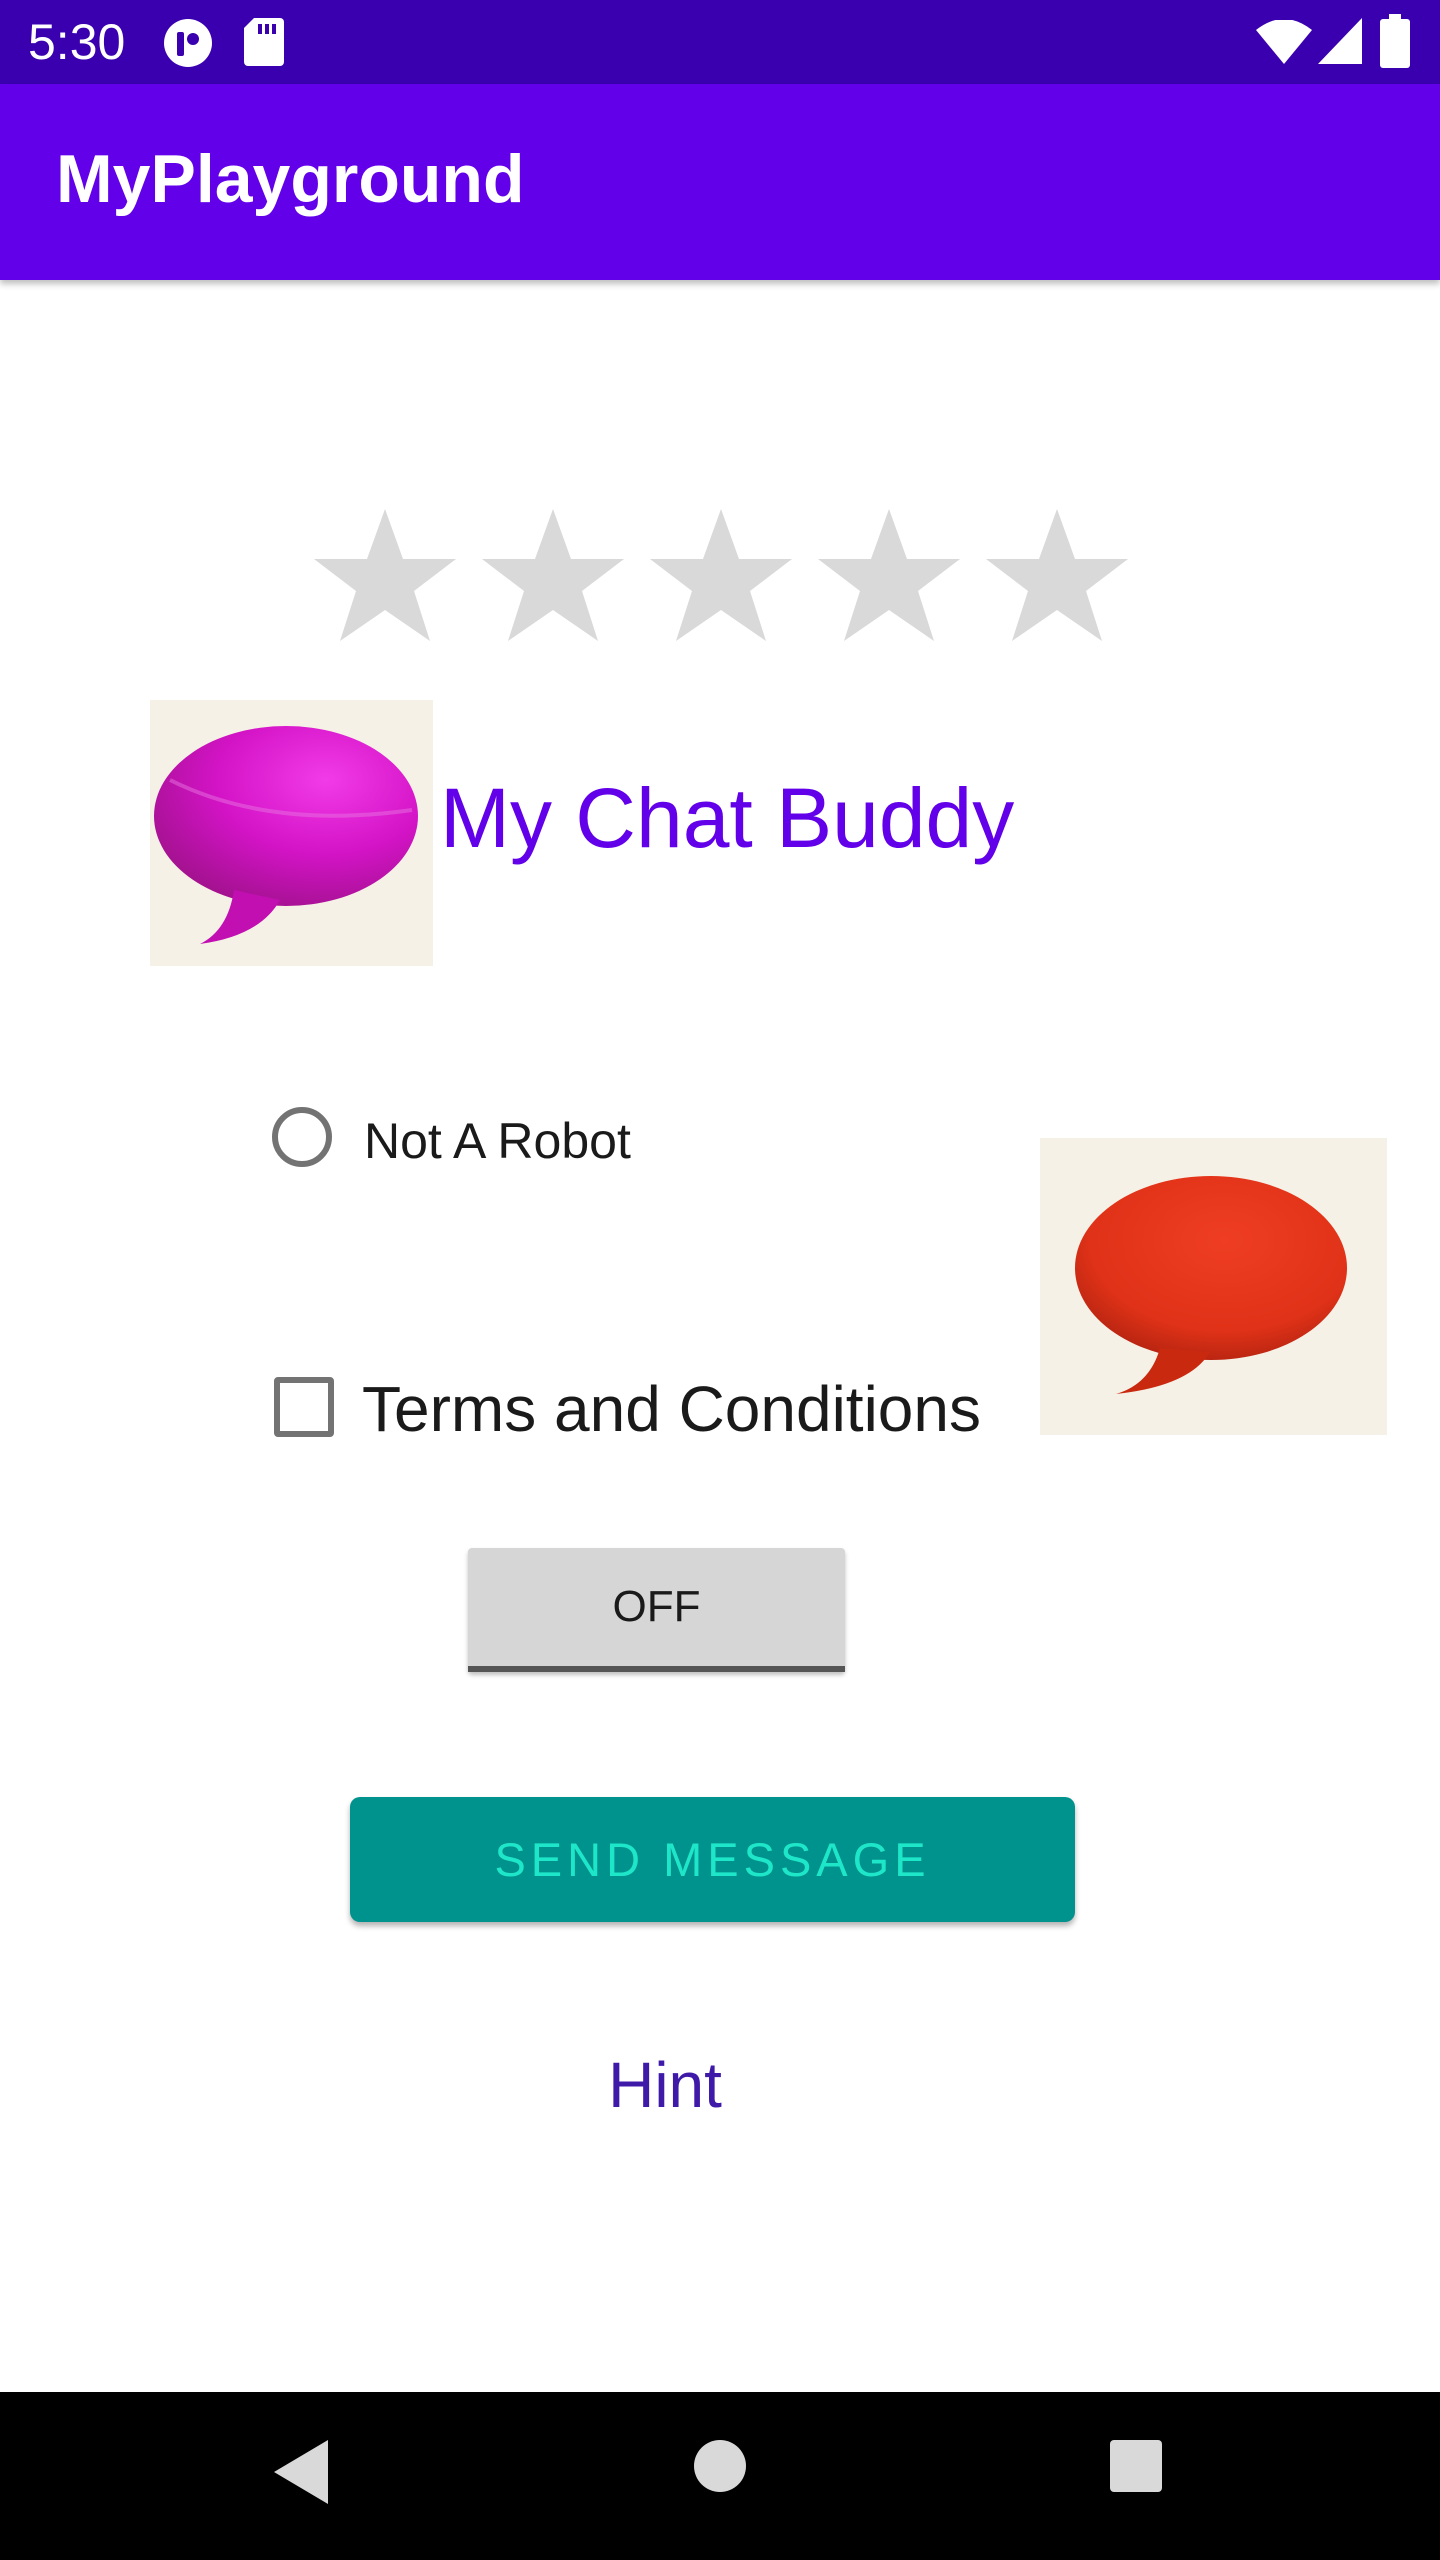 The height and width of the screenshot is (2560, 1440). What do you see at coordinates (264, 42) in the screenshot?
I see `sd-card-icon` at bounding box center [264, 42].